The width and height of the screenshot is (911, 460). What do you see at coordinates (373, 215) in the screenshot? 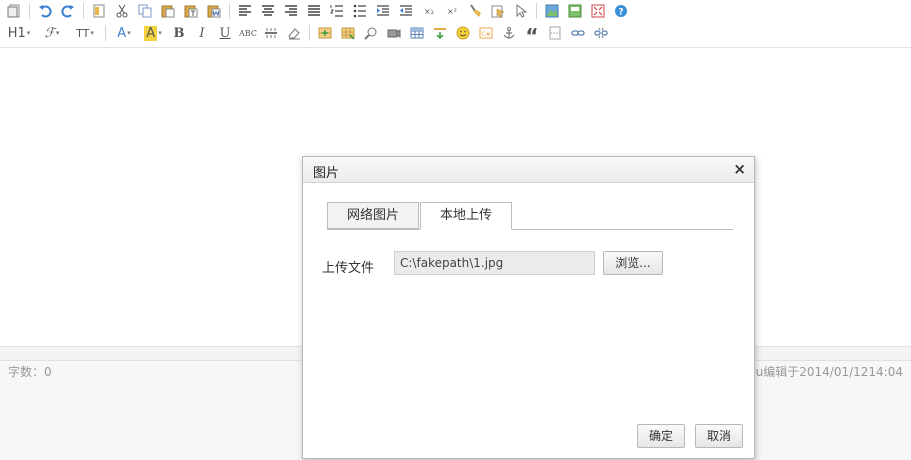
I see `tab-network-image: 网络图片` at bounding box center [373, 215].